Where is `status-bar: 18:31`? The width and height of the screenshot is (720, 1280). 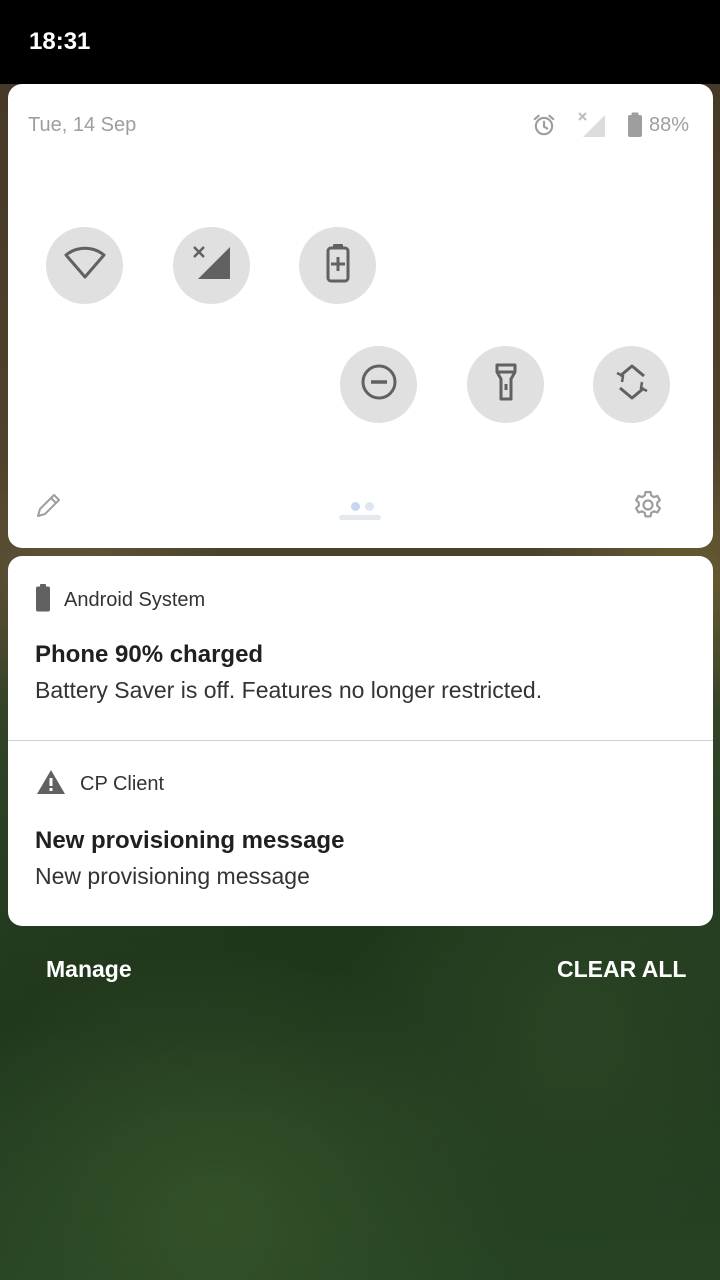 status-bar: 18:31 is located at coordinates (360, 42).